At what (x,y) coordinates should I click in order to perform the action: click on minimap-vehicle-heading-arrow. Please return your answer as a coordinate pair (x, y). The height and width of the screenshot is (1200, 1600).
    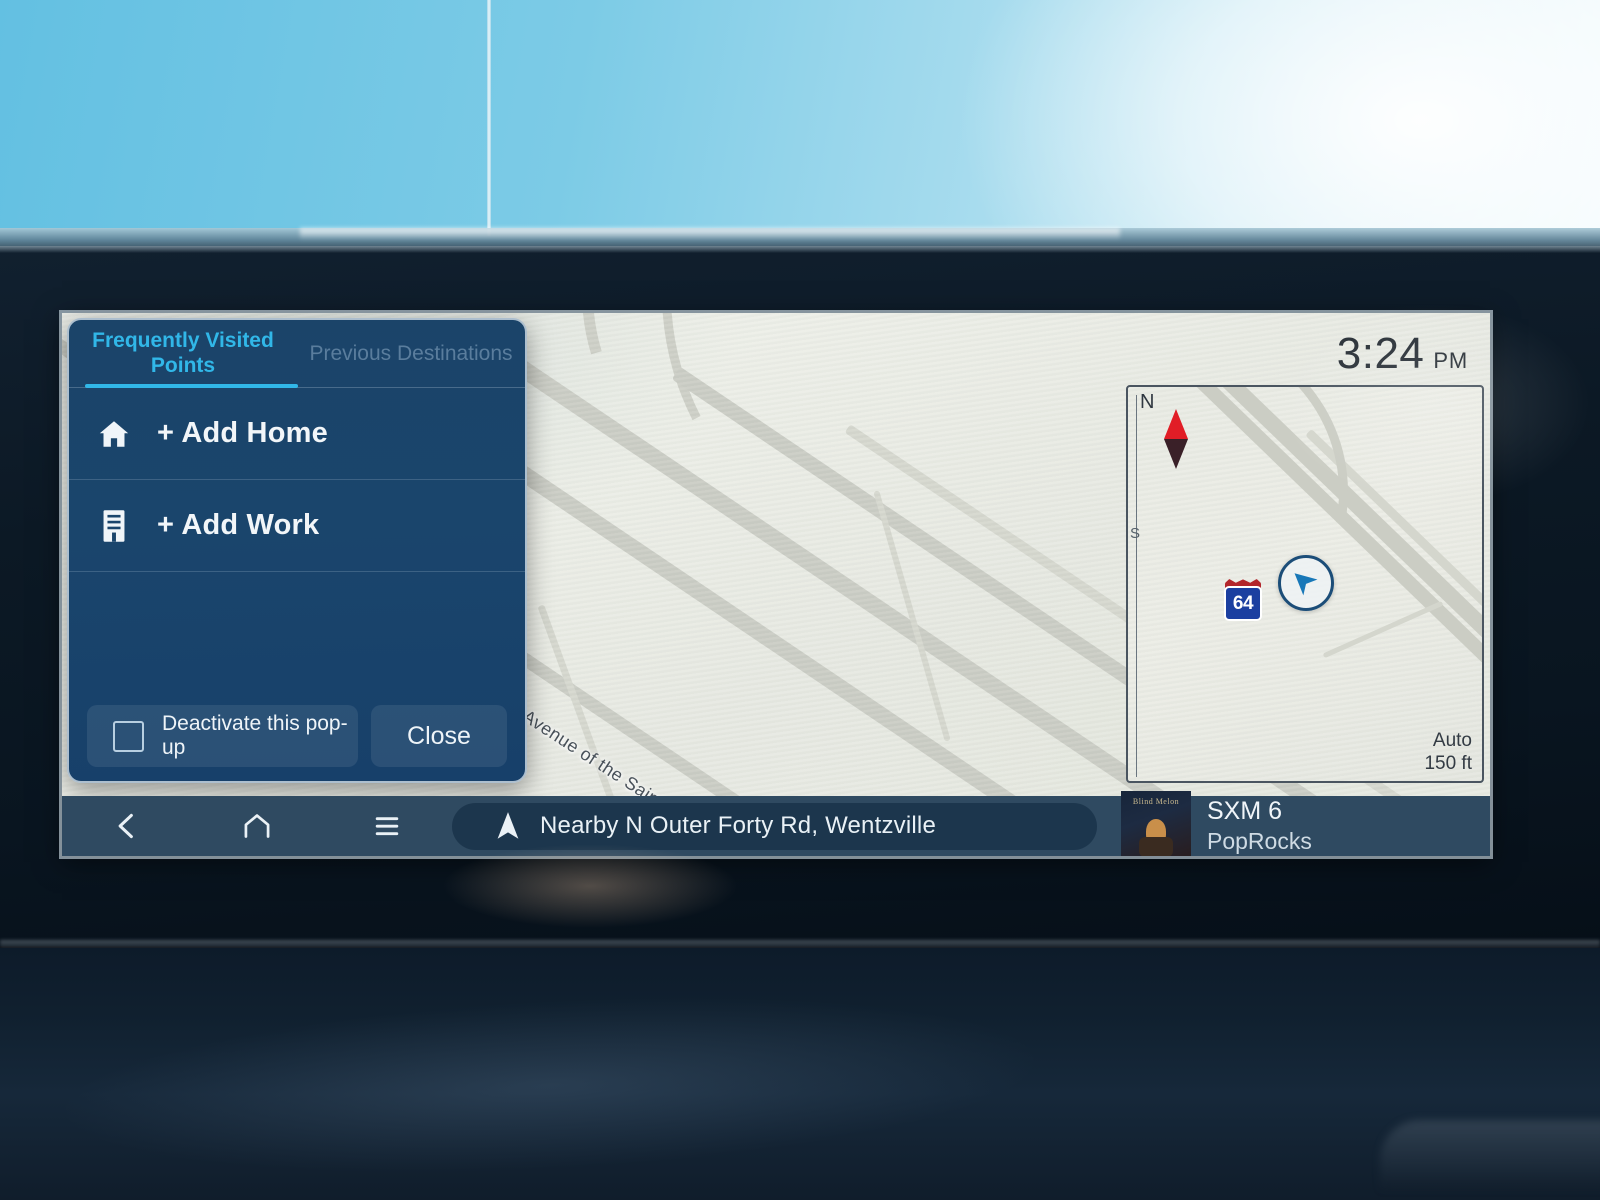
    Looking at the image, I should click on (1306, 584).